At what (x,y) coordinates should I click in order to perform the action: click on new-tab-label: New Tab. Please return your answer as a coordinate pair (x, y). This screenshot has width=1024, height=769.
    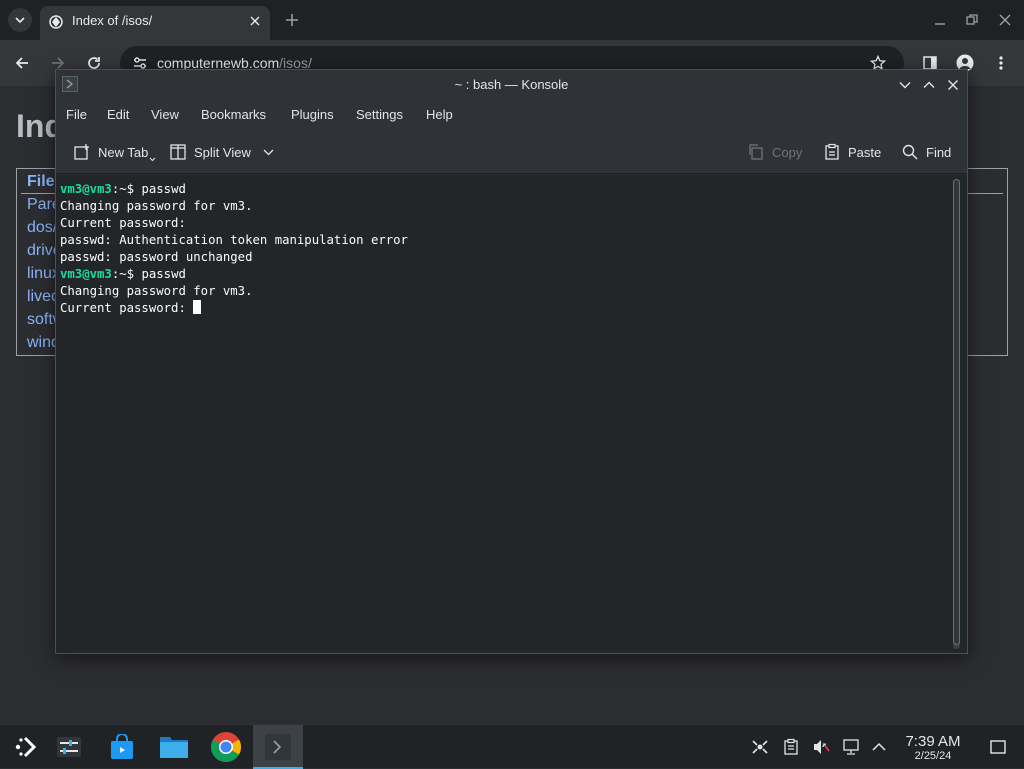
    Looking at the image, I should click on (123, 152).